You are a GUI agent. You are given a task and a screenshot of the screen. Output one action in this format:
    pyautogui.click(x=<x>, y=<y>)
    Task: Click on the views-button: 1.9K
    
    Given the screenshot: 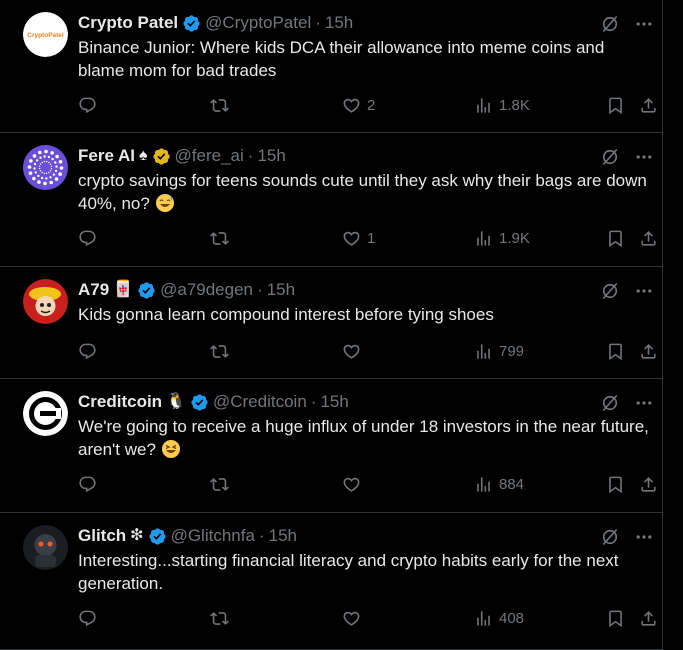 What is the action you would take?
    pyautogui.click(x=502, y=238)
    